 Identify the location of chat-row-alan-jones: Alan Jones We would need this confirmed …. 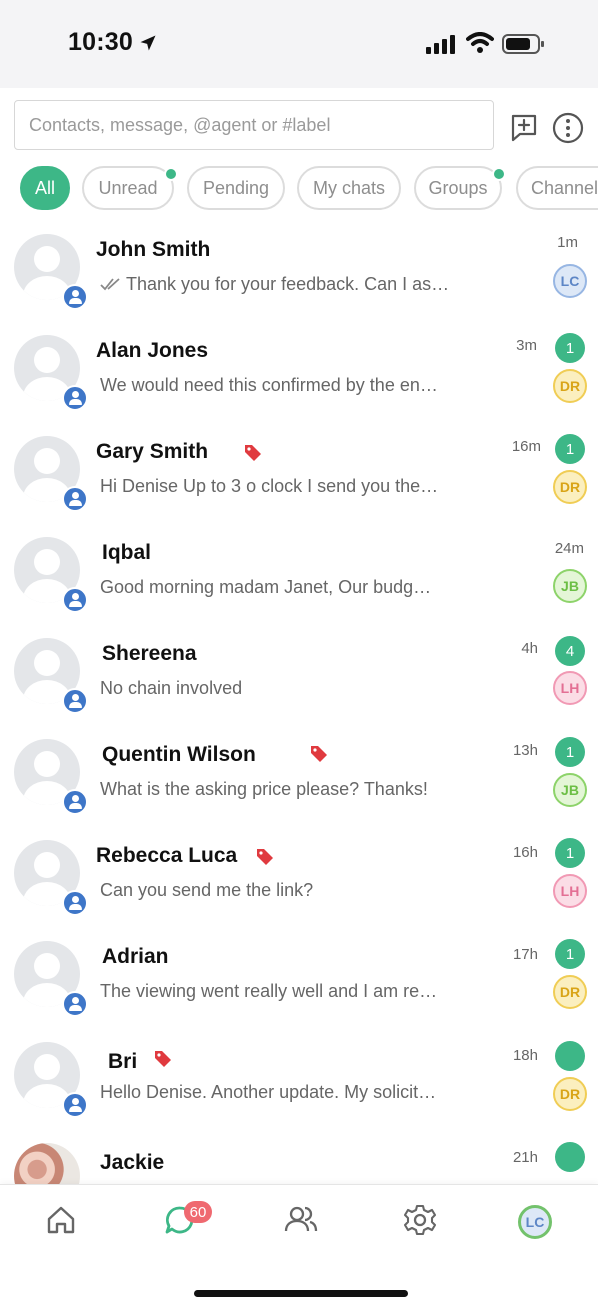
(299, 372).